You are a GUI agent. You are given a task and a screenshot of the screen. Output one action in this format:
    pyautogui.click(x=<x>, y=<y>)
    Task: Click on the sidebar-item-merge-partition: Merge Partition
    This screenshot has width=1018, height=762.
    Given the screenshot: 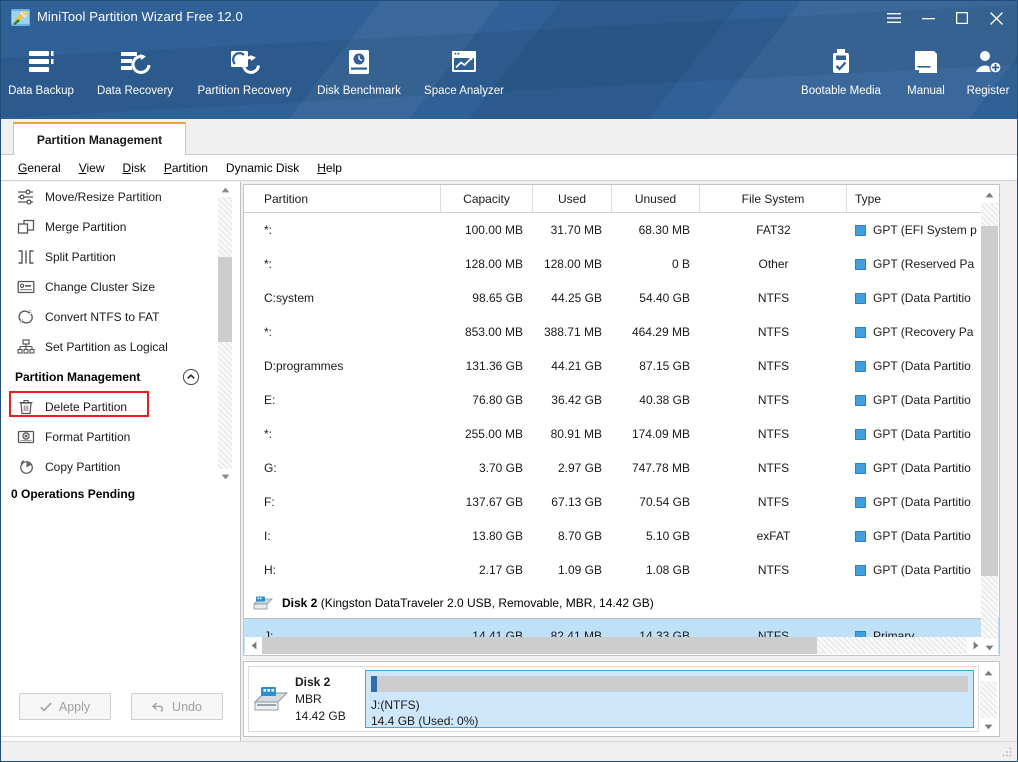 What is the action you would take?
    pyautogui.click(x=113, y=227)
    